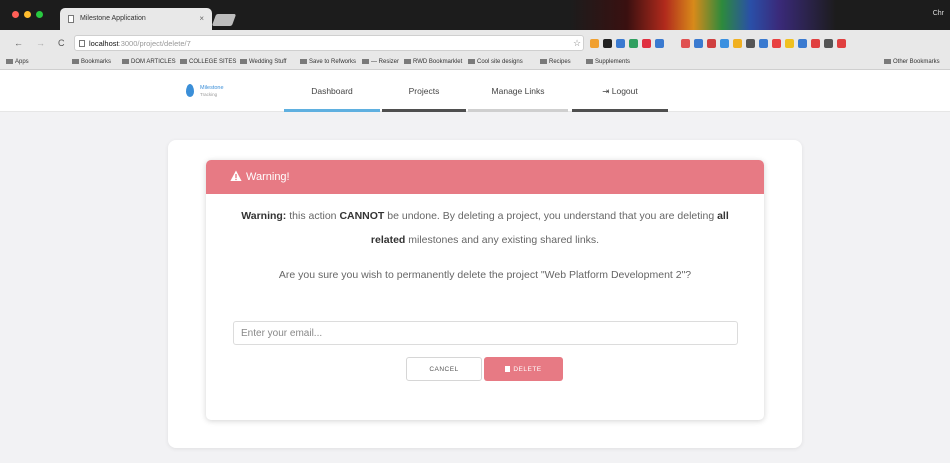  I want to click on bookmark-label: Cool site designs, so click(500, 62).